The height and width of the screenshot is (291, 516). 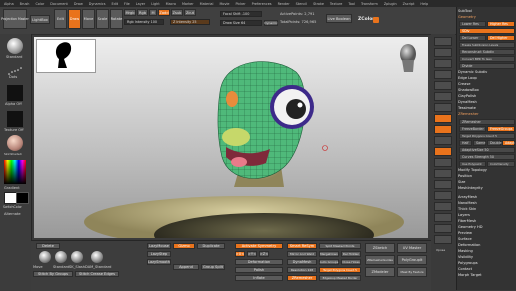 I want to click on zremesher-guides-button: ZRemesherGuides, so click(x=380, y=260).